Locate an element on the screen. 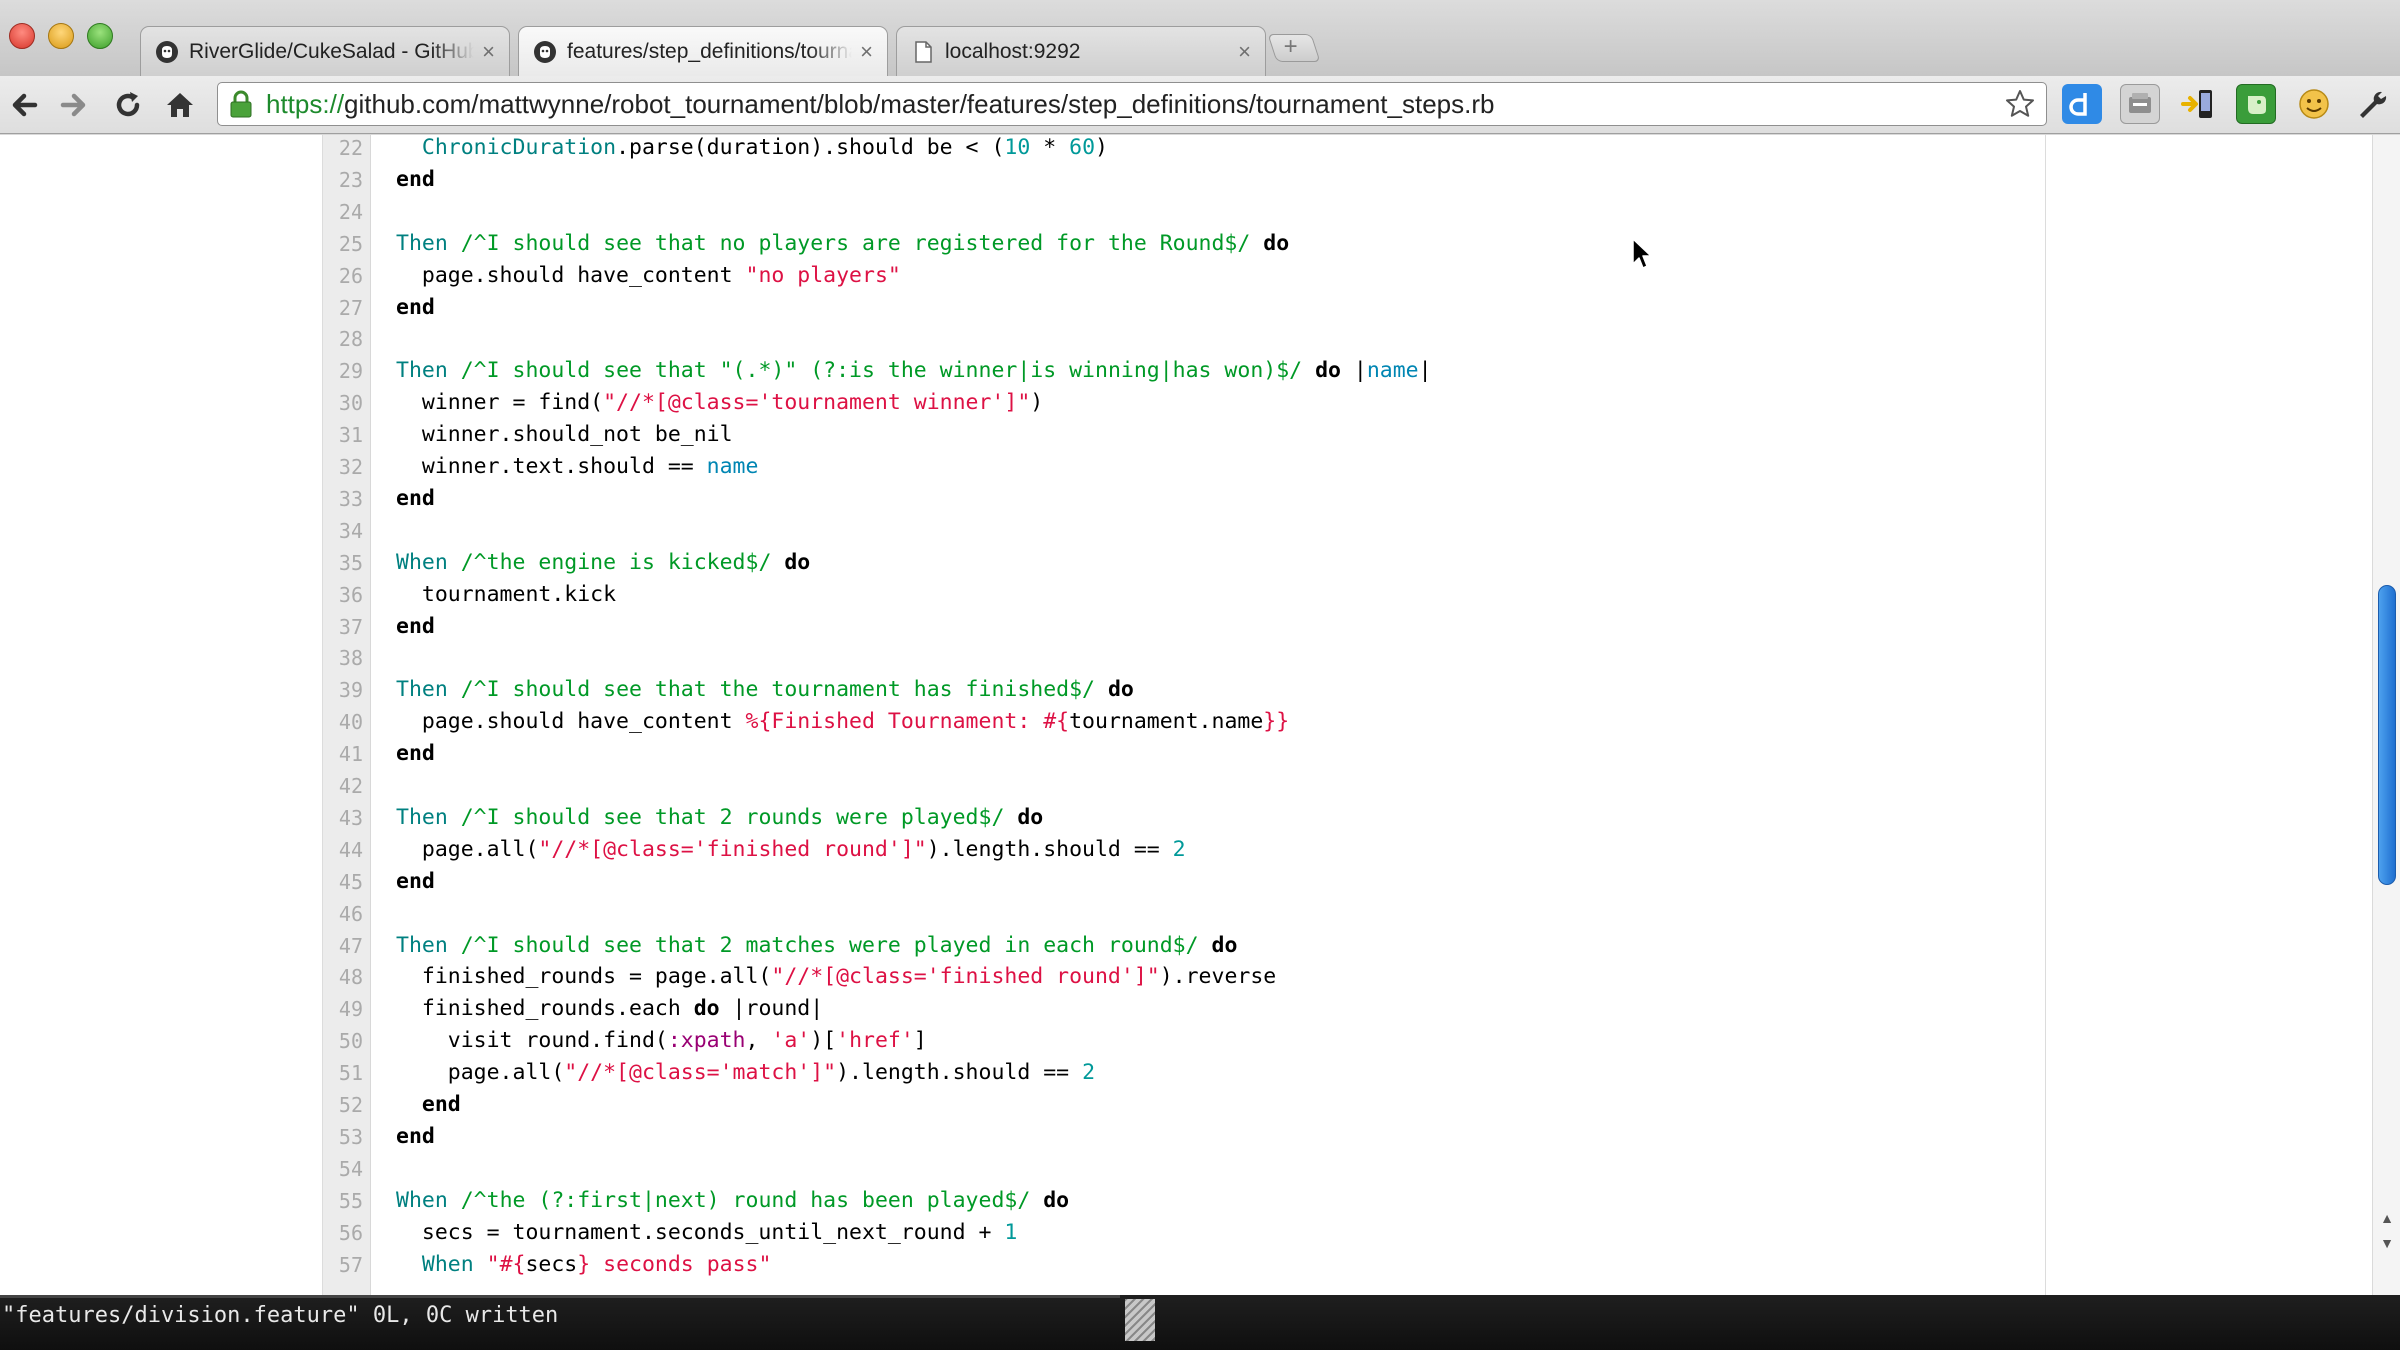 This screenshot has width=2400, height=1350. page-scrollbar: ▲ ▼ is located at coordinates (2386, 715).